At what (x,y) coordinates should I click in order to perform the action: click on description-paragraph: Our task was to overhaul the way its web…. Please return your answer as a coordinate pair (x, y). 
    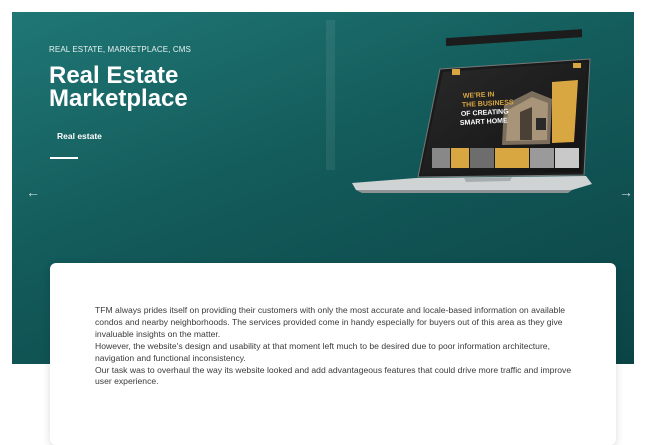
    Looking at the image, I should click on (333, 375).